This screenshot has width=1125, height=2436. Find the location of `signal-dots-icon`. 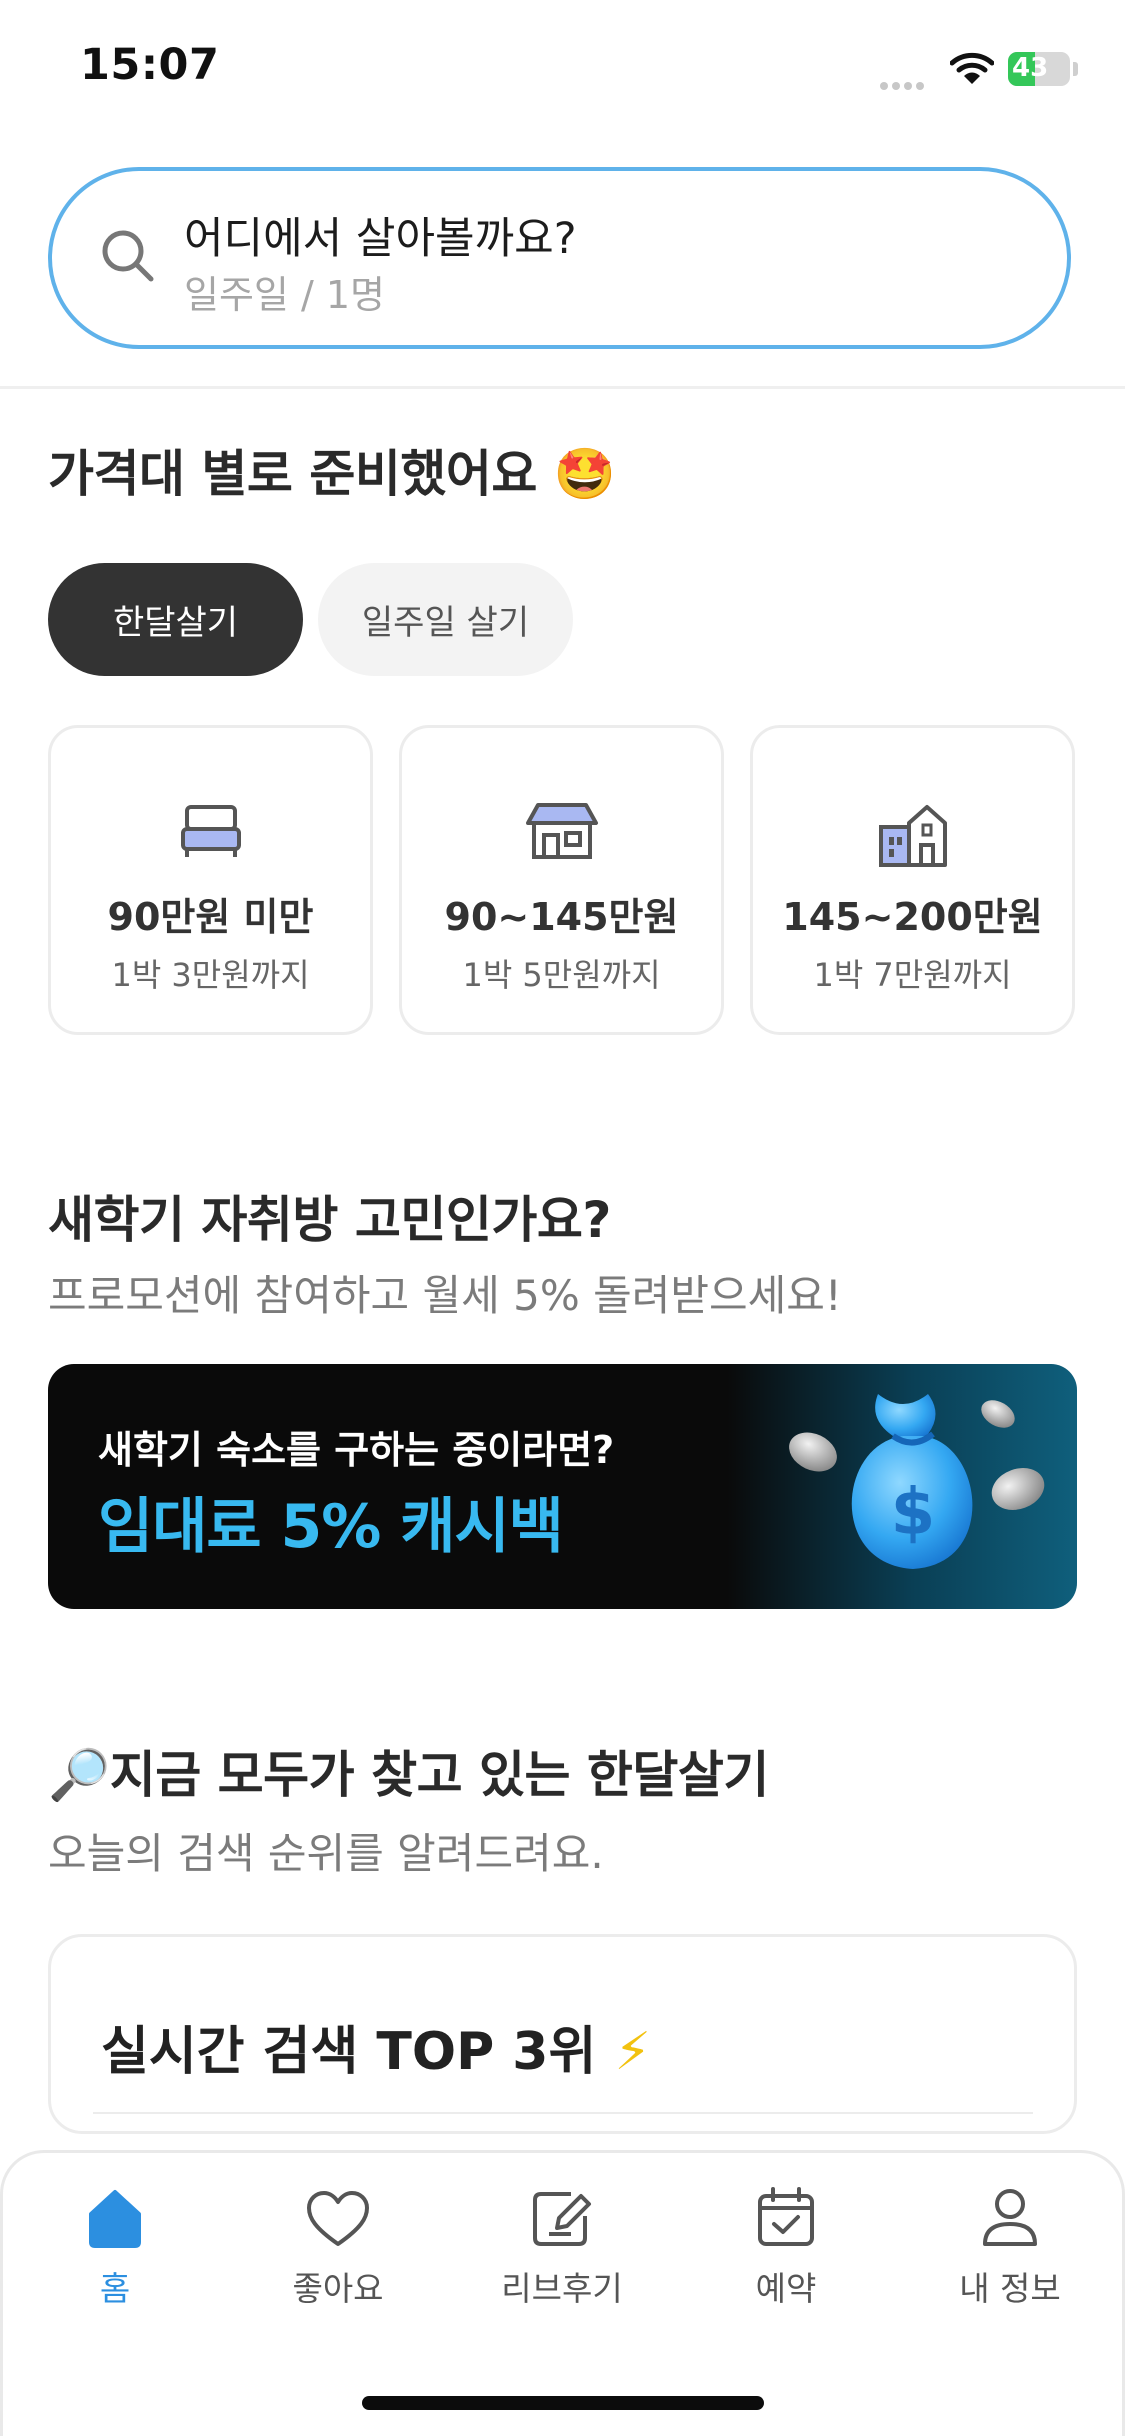

signal-dots-icon is located at coordinates (904, 84).